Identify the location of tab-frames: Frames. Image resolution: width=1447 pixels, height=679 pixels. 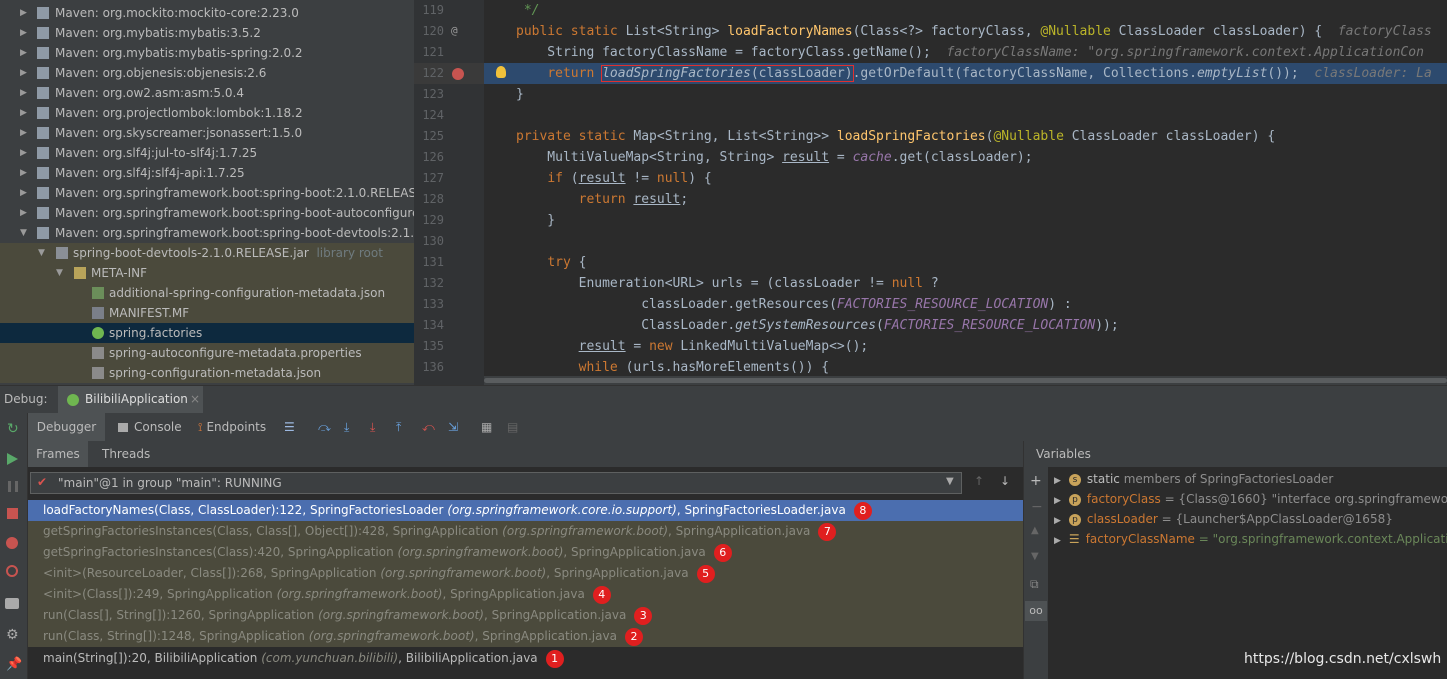
(58, 454).